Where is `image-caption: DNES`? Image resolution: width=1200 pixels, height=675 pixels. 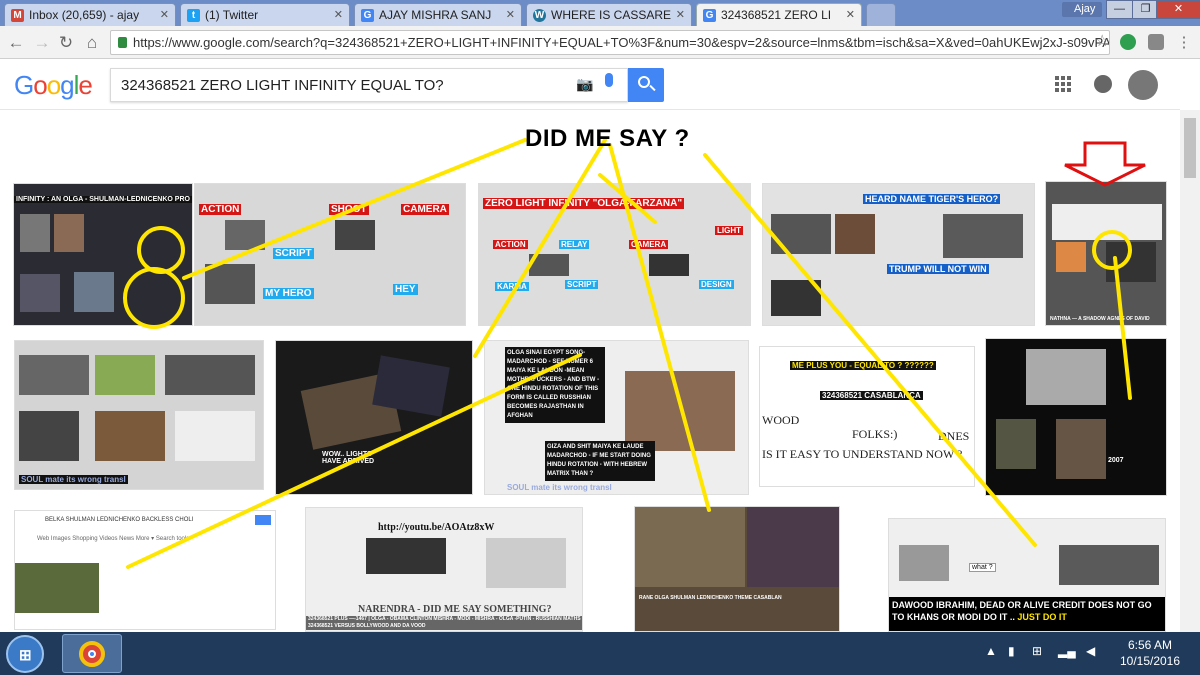 image-caption: DNES is located at coordinates (954, 436).